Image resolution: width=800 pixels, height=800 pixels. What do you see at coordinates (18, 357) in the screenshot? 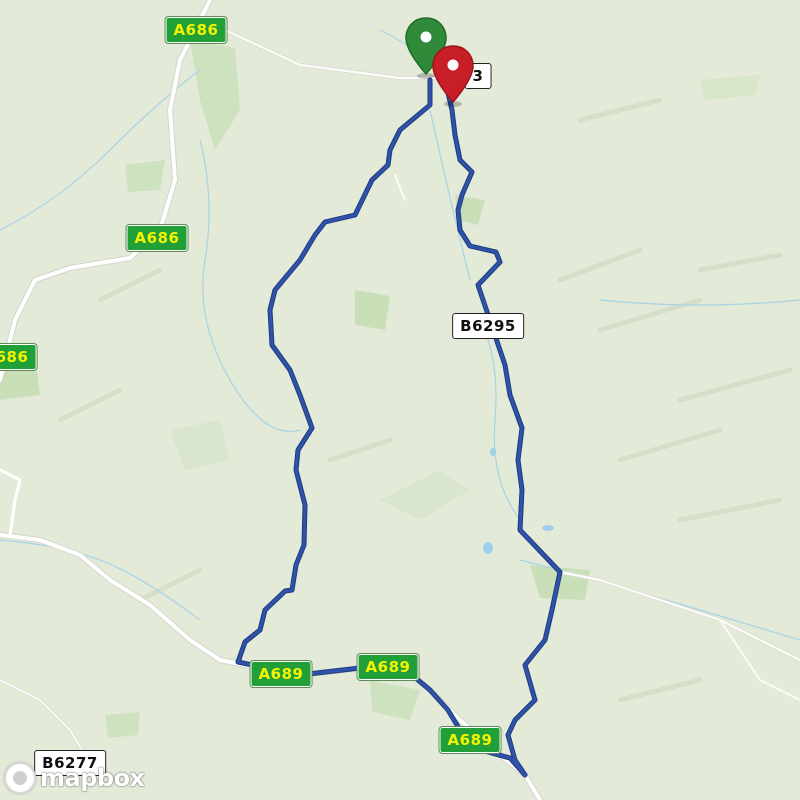
I see `road-label-a686-west: 686` at bounding box center [18, 357].